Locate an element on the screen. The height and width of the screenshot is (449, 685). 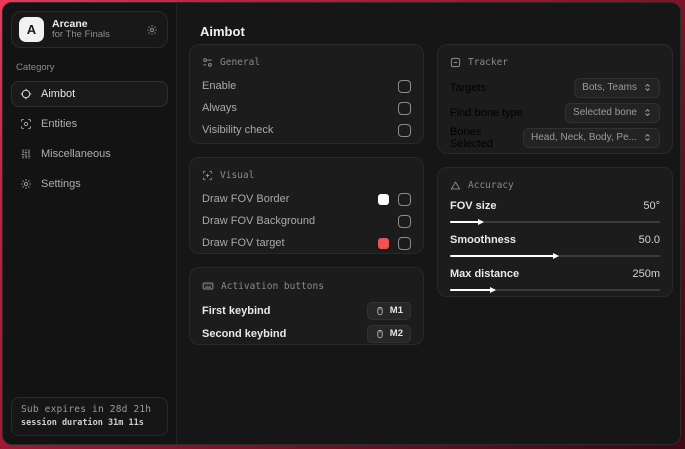
card-title: General is located at coordinates (240, 62).